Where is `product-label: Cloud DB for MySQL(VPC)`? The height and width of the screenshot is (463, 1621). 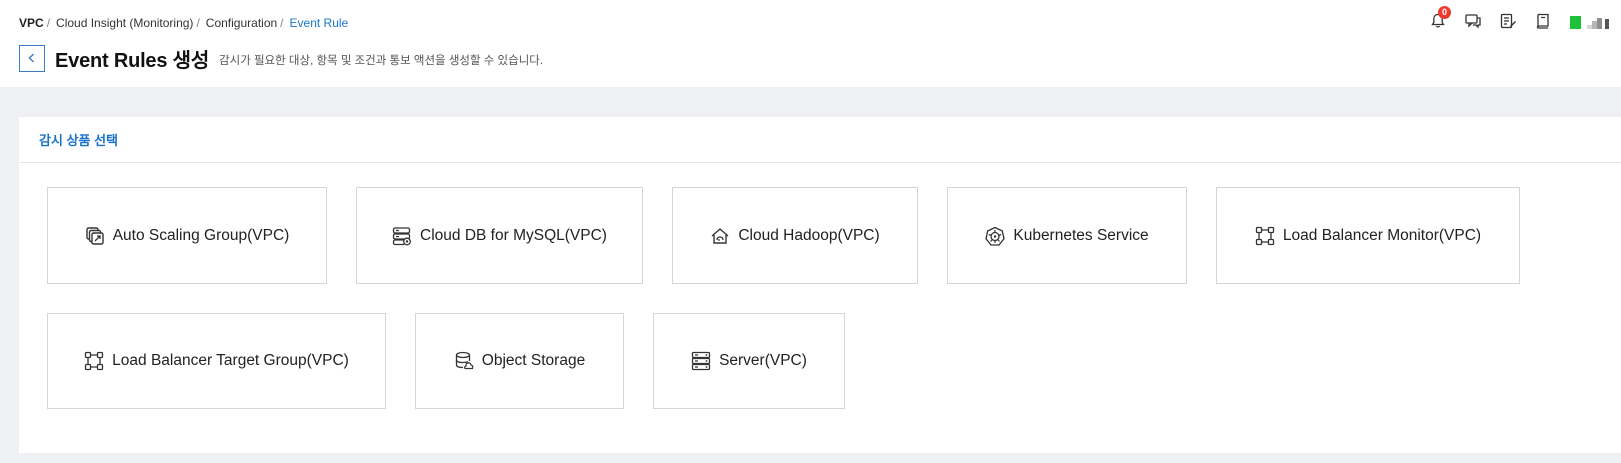
product-label: Cloud DB for MySQL(VPC) is located at coordinates (513, 235).